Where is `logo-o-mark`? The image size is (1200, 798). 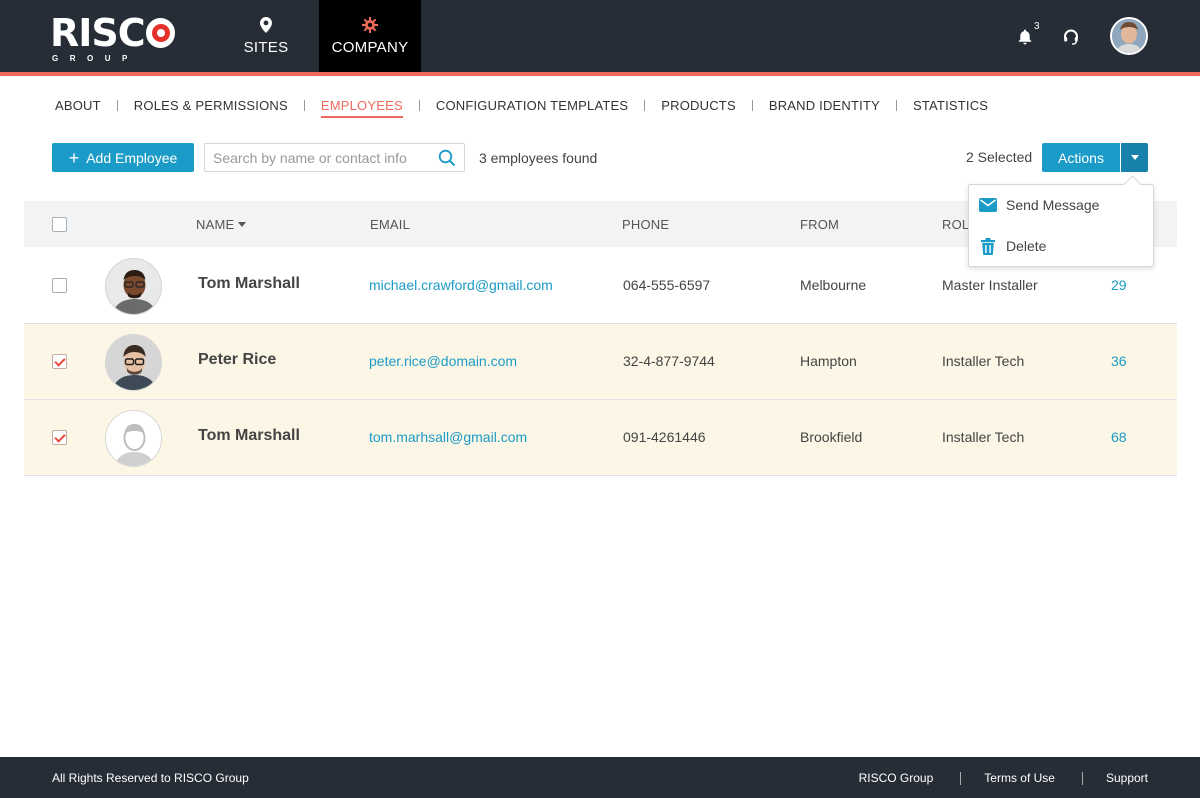 logo-o-mark is located at coordinates (160, 33).